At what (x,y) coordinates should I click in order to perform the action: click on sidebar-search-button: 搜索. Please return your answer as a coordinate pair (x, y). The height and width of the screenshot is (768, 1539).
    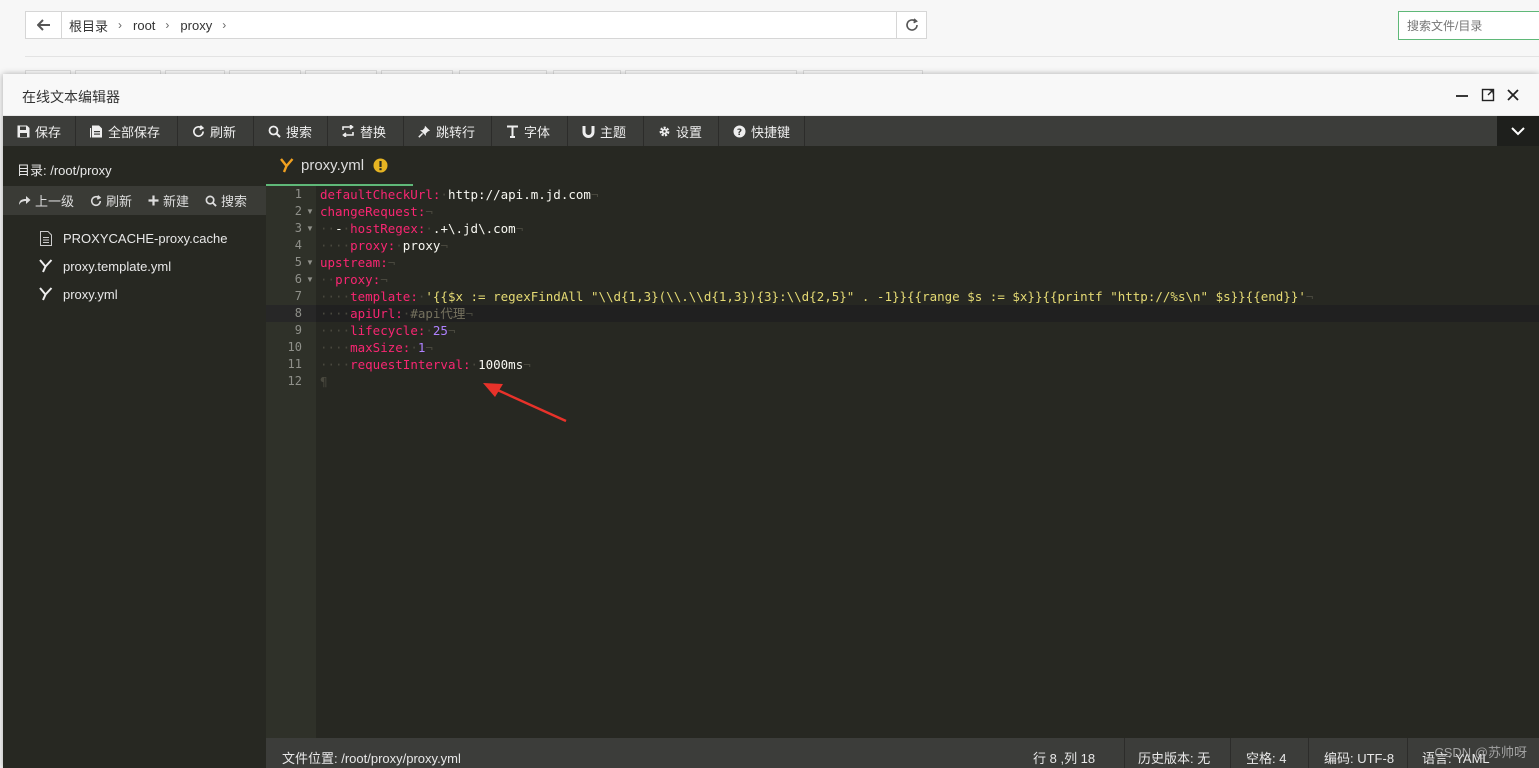
    Looking at the image, I should click on (226, 200).